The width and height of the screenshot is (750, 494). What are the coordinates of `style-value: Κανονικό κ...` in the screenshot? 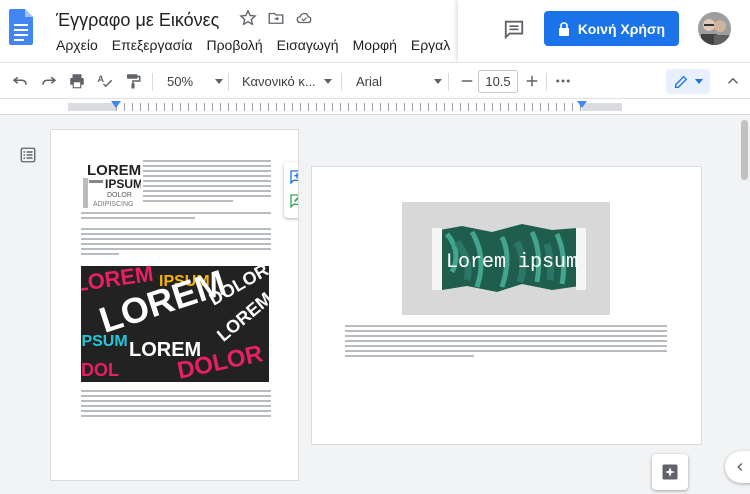 It's located at (279, 81).